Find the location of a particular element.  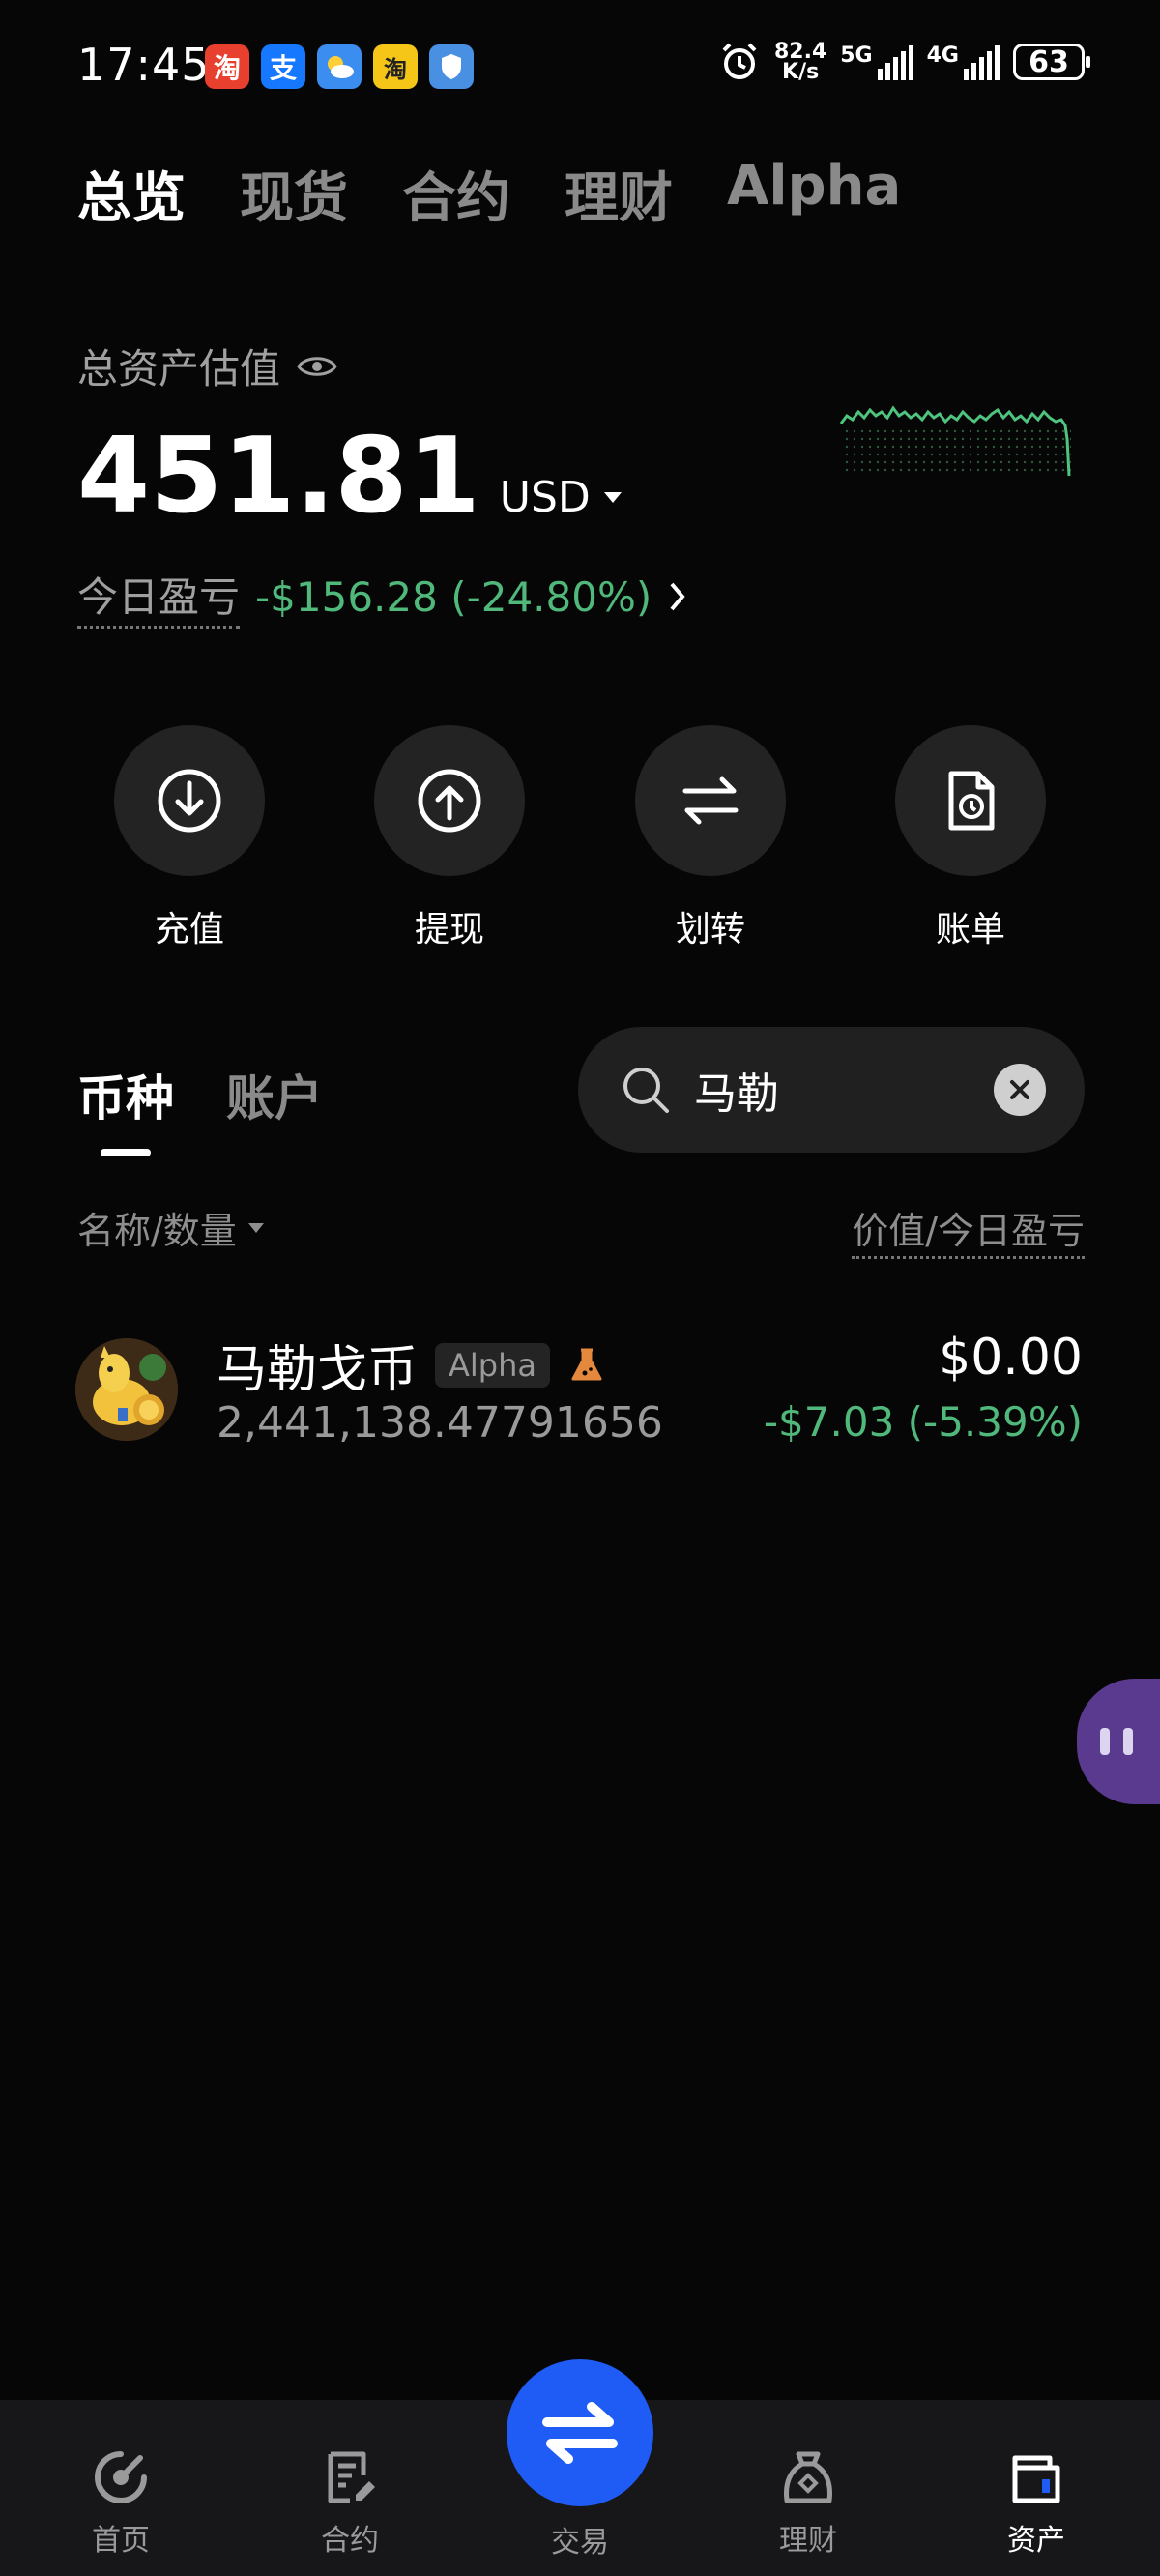

asset-list-tabs: 币种 账户 is located at coordinates (200, 1094).